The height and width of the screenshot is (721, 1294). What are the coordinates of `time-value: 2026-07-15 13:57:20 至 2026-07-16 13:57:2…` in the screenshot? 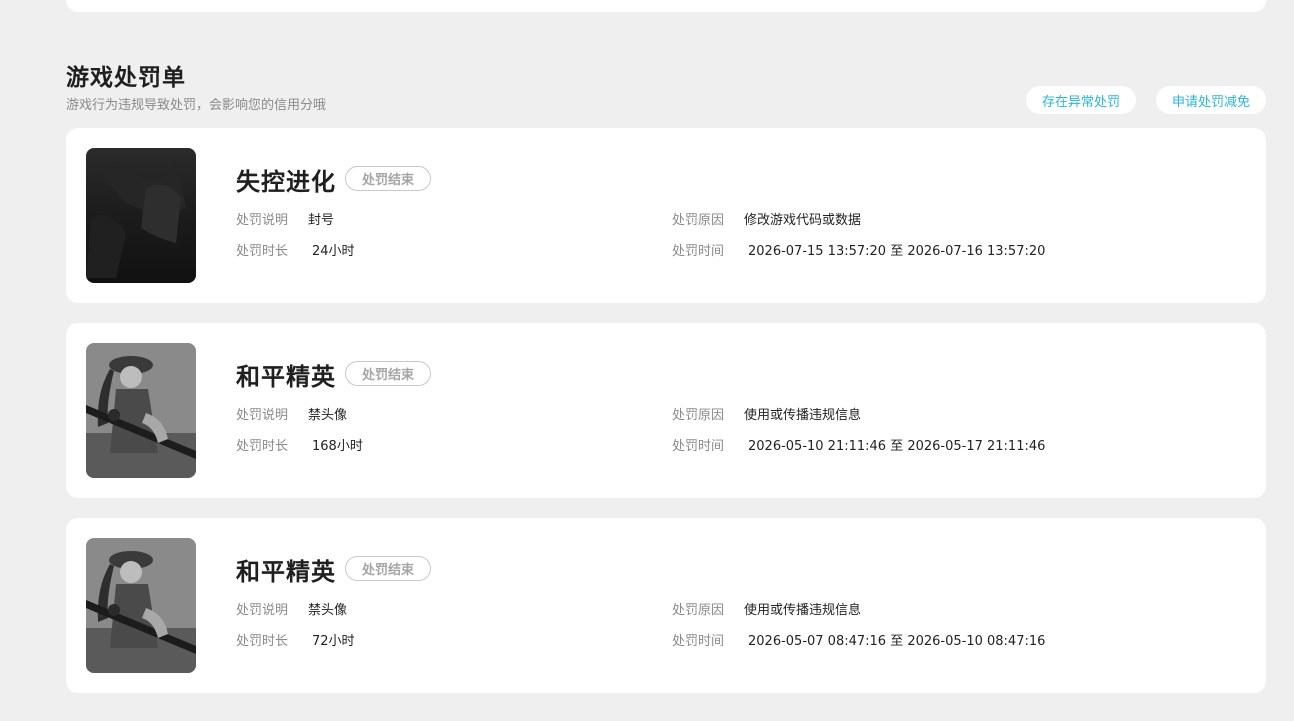 It's located at (897, 251).